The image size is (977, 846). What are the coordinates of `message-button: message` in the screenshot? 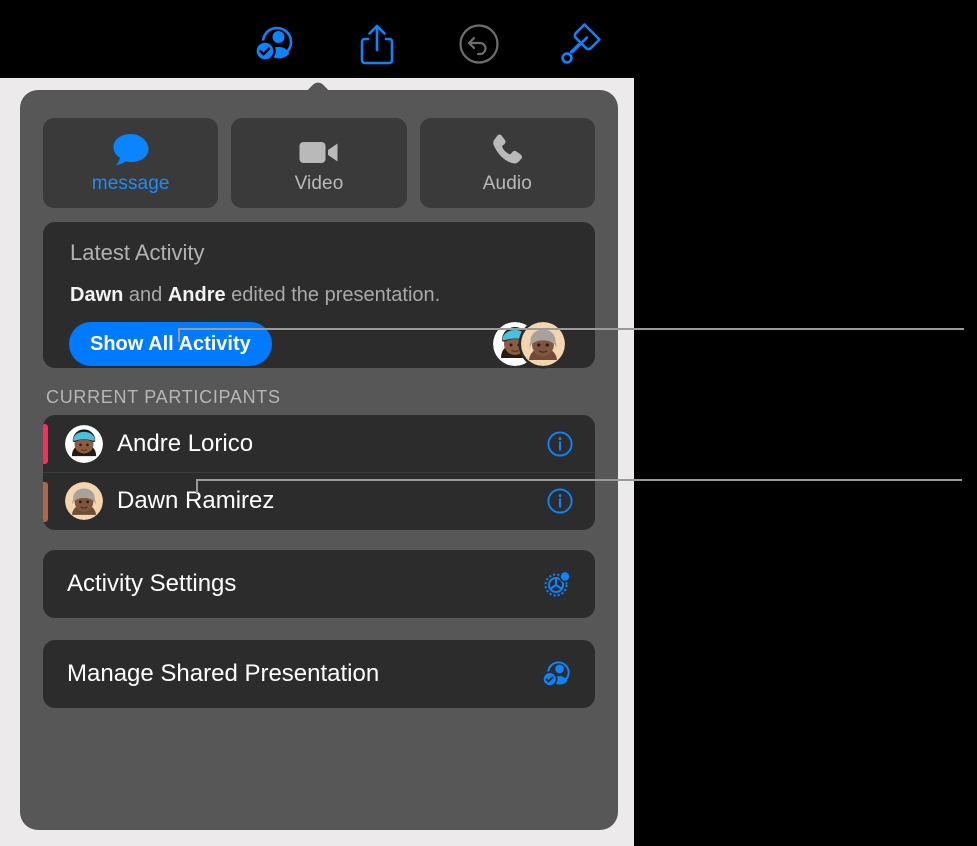 It's located at (131, 163).